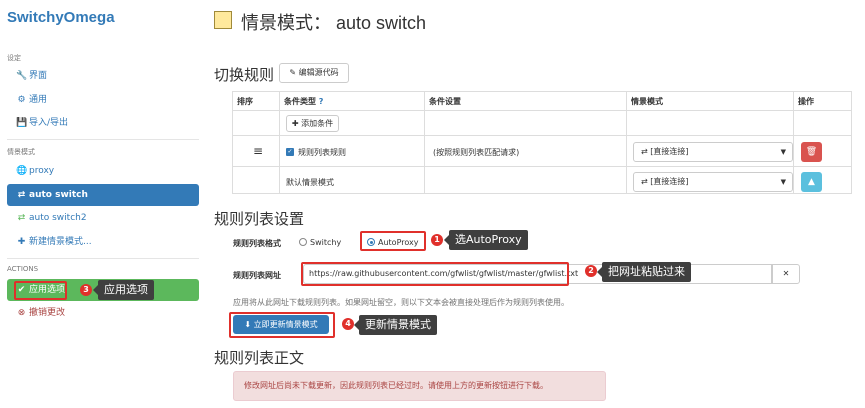 Image resolution: width=865 pixels, height=408 pixels. I want to click on add-condition-label: 添加条件, so click(317, 123).